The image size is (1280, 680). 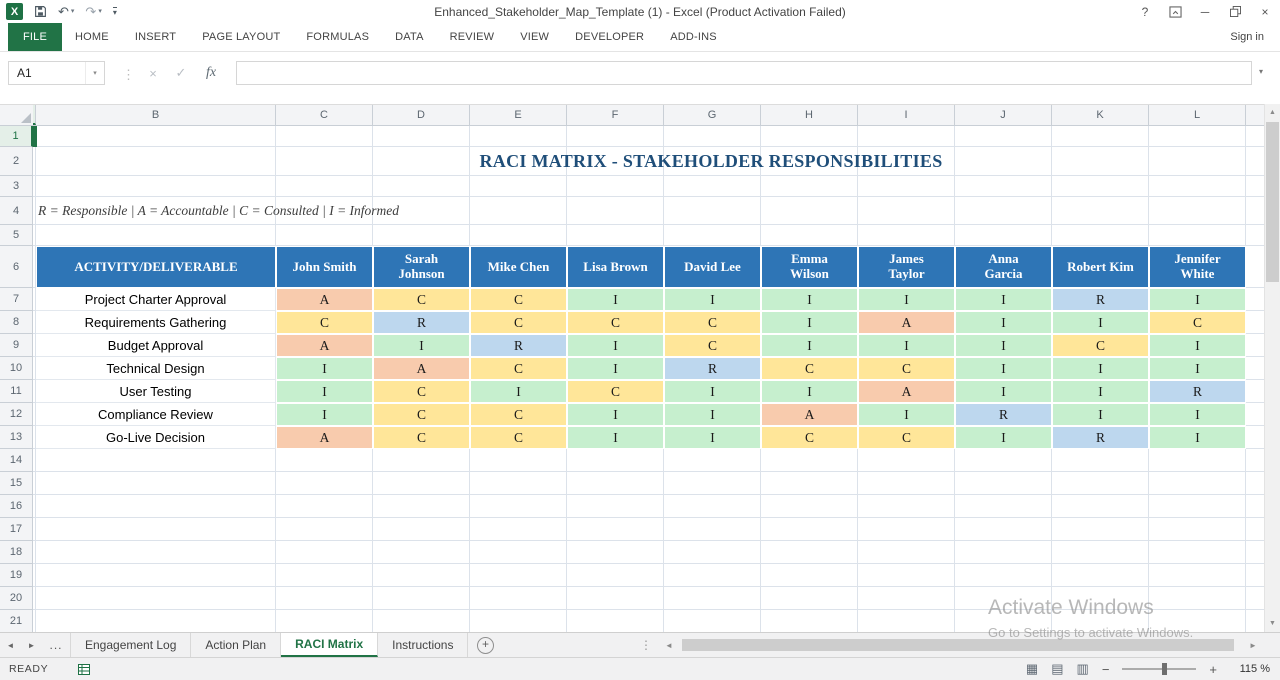 I want to click on raci-header-cell: Lisa Brown, so click(x=615, y=267).